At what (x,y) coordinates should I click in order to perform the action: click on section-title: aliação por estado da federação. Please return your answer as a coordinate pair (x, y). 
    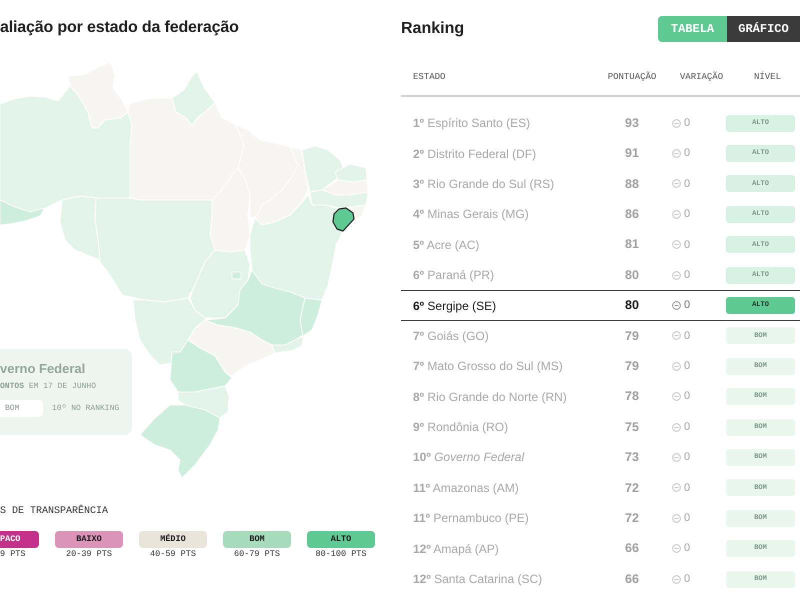
    Looking at the image, I should click on (120, 28).